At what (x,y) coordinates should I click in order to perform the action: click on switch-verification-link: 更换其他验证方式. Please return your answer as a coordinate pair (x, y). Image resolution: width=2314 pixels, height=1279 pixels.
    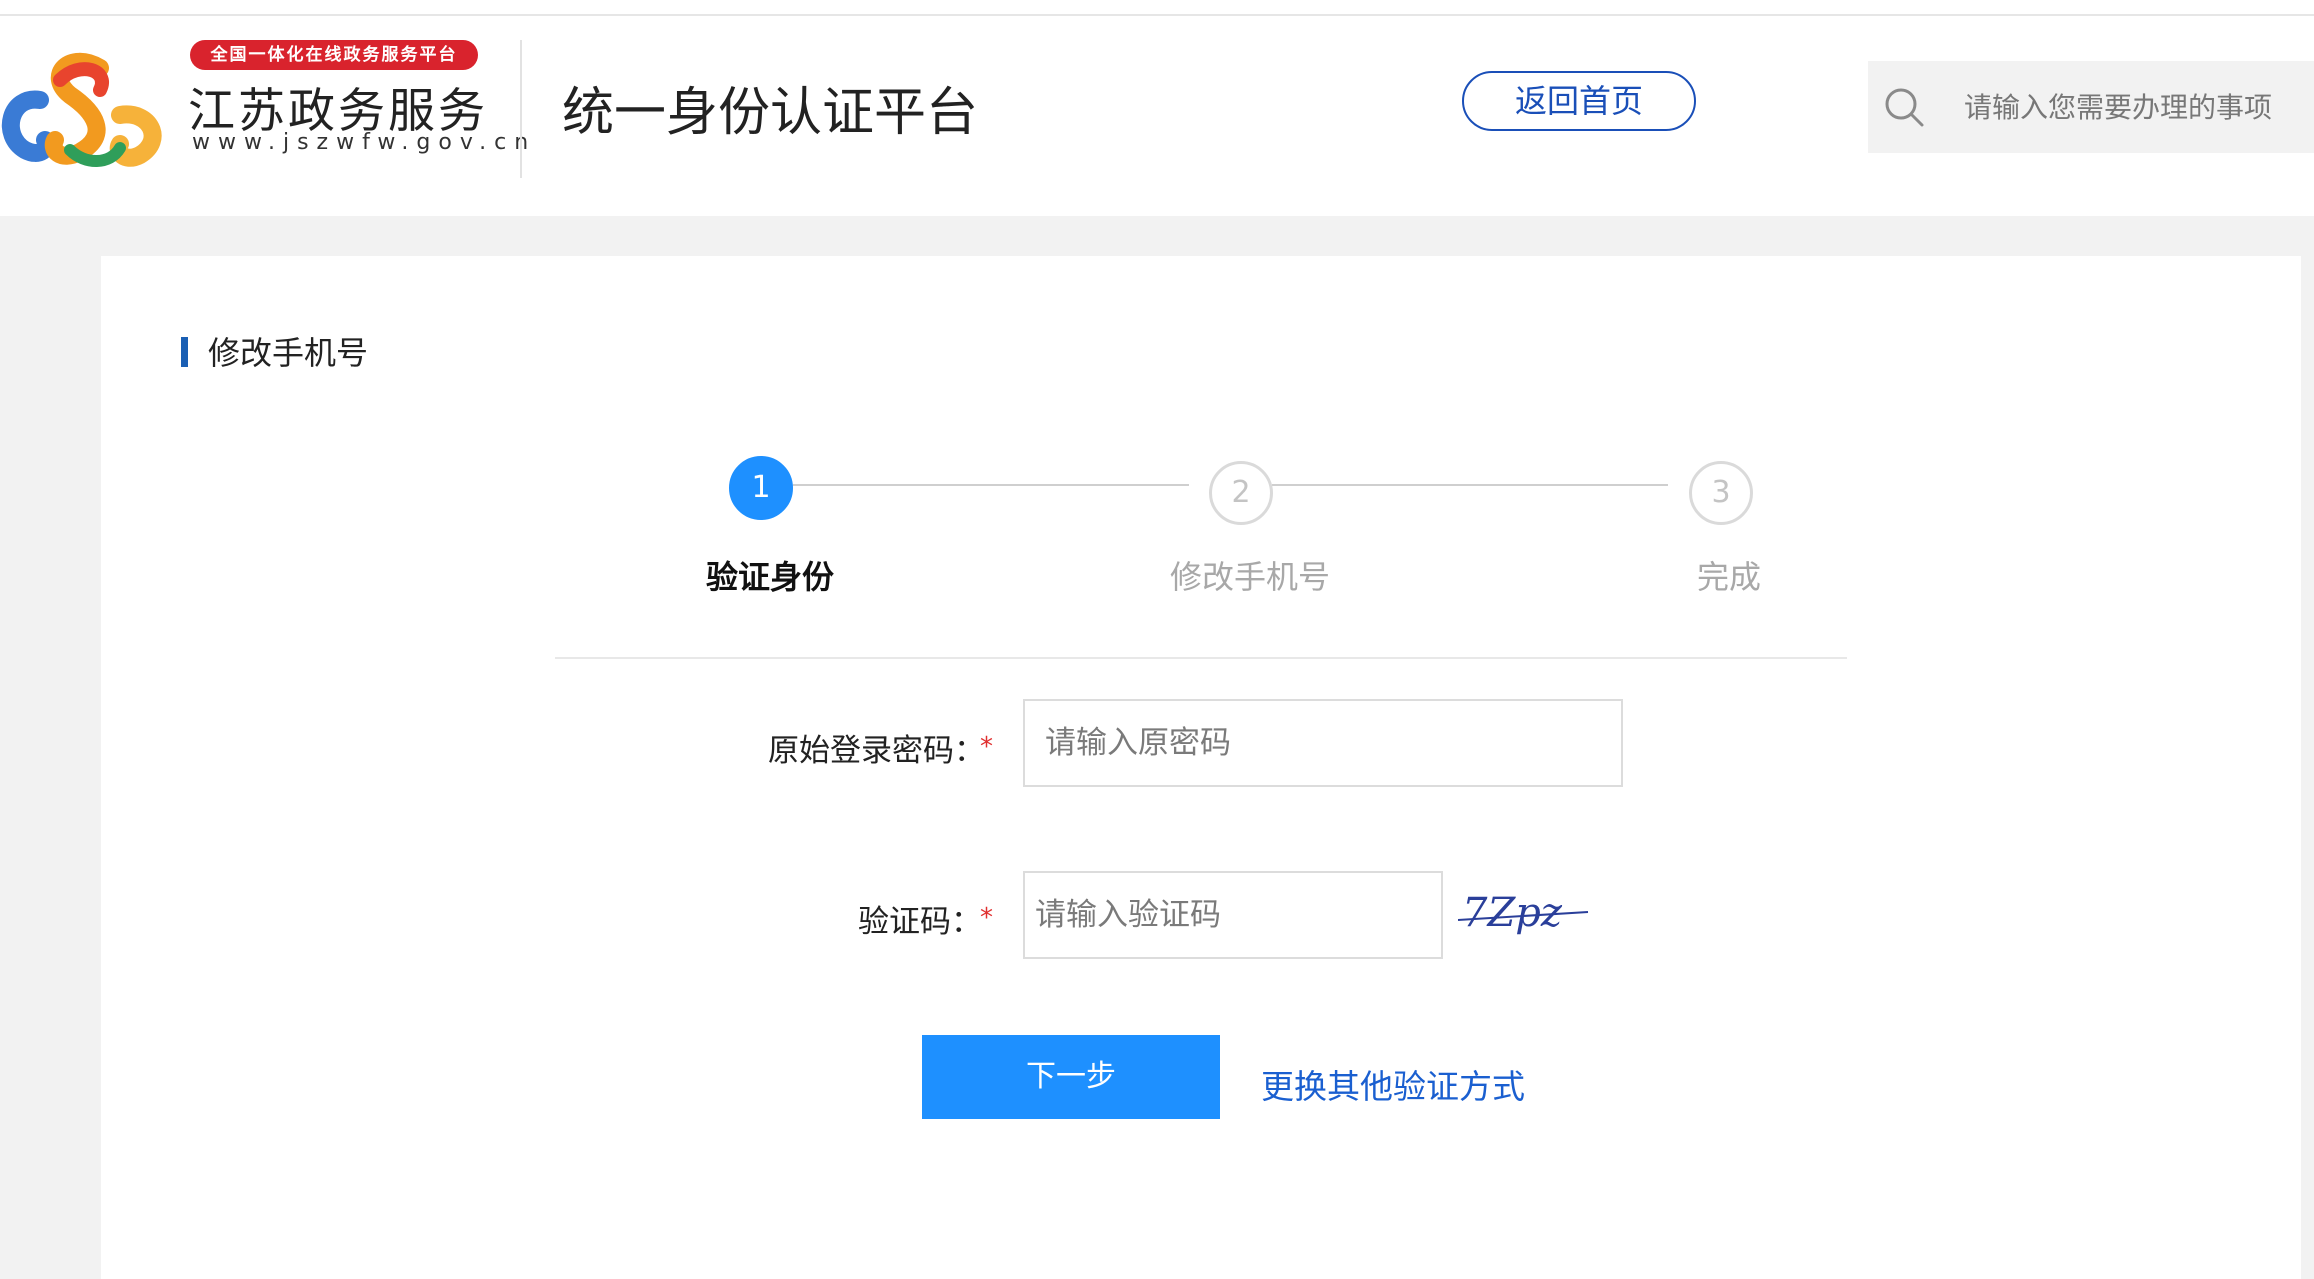
    Looking at the image, I should click on (1393, 1084).